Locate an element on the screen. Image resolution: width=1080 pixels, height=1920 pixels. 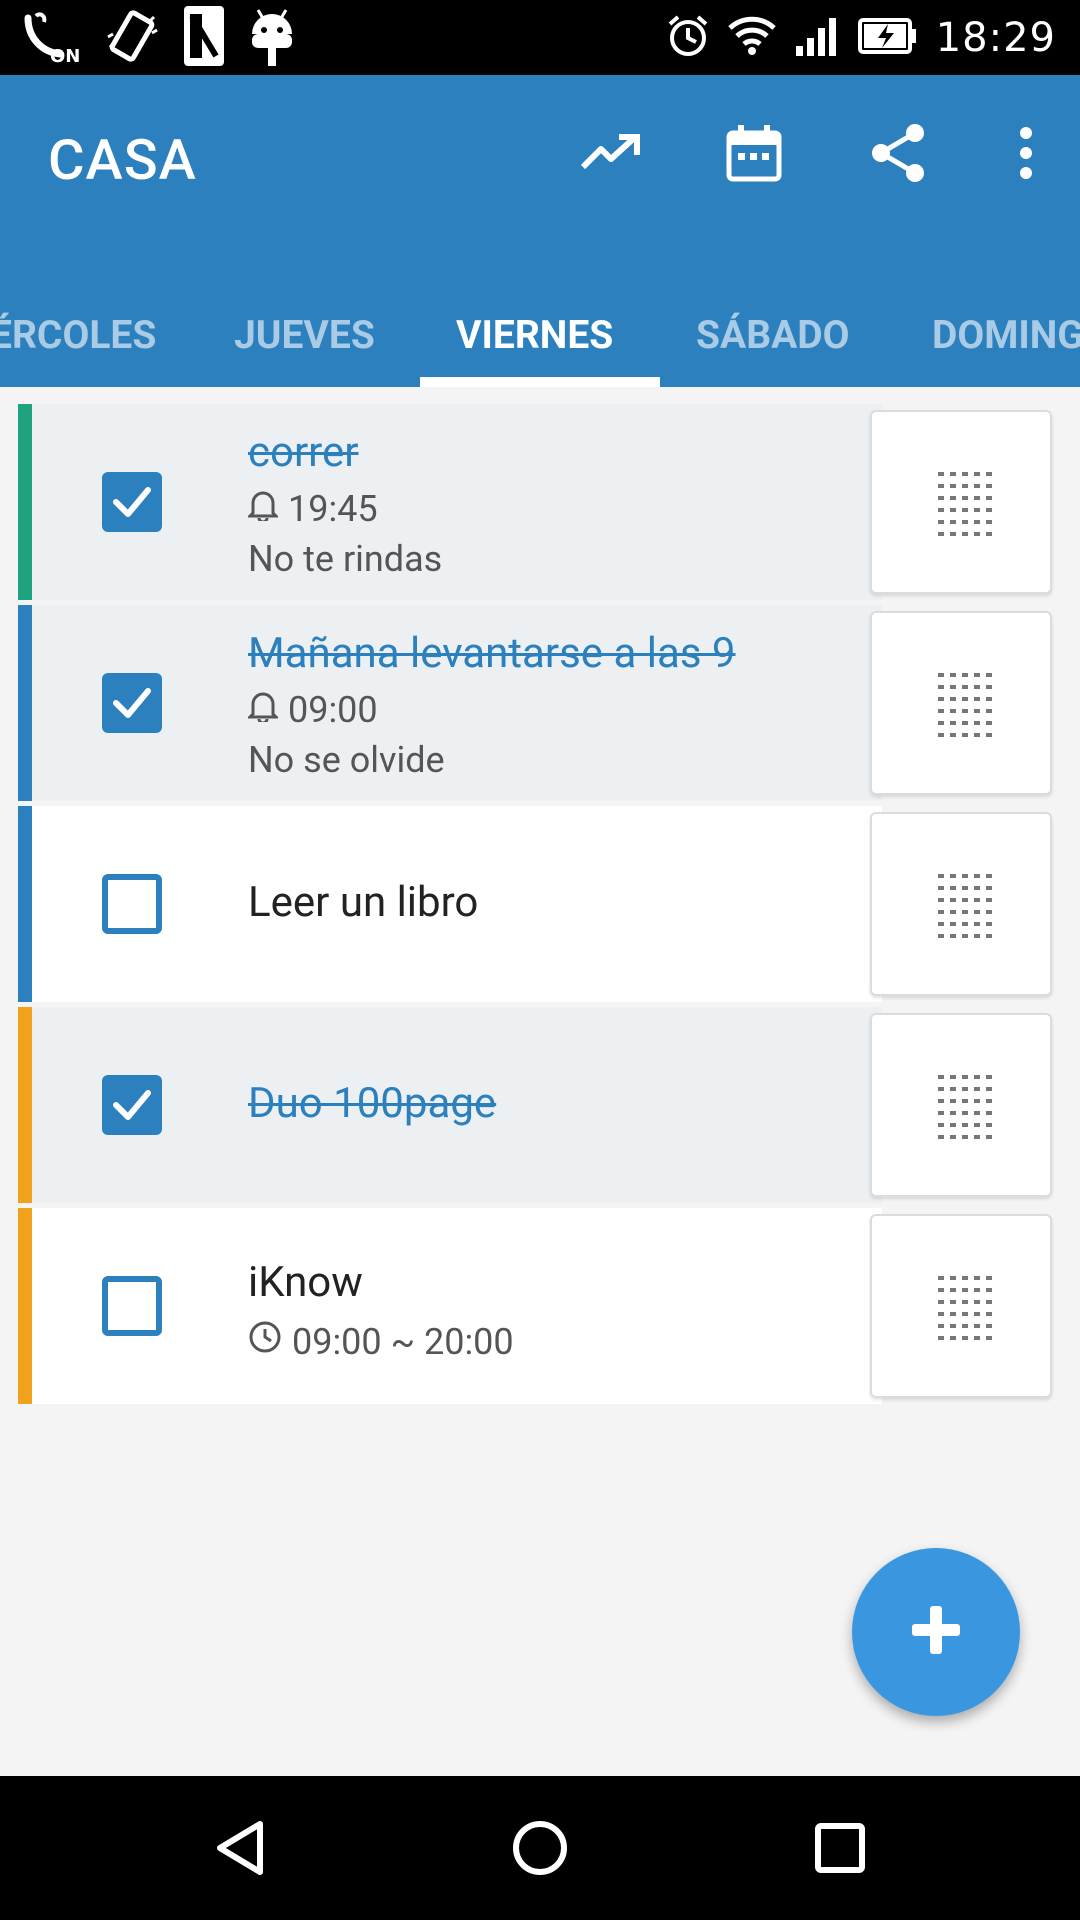
more-options-button is located at coordinates (1026, 155).